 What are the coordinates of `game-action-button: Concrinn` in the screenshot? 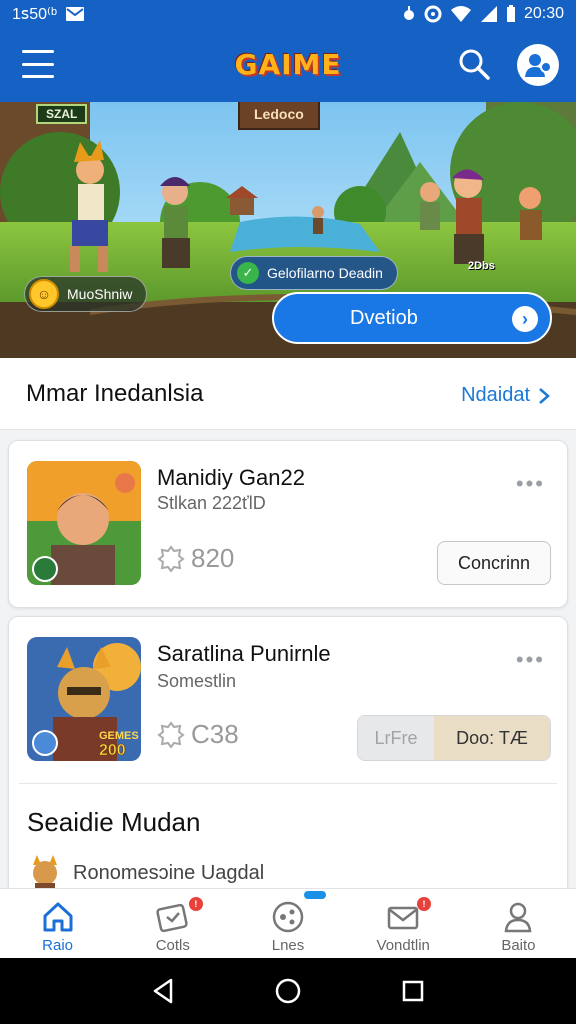 It's located at (494, 563).